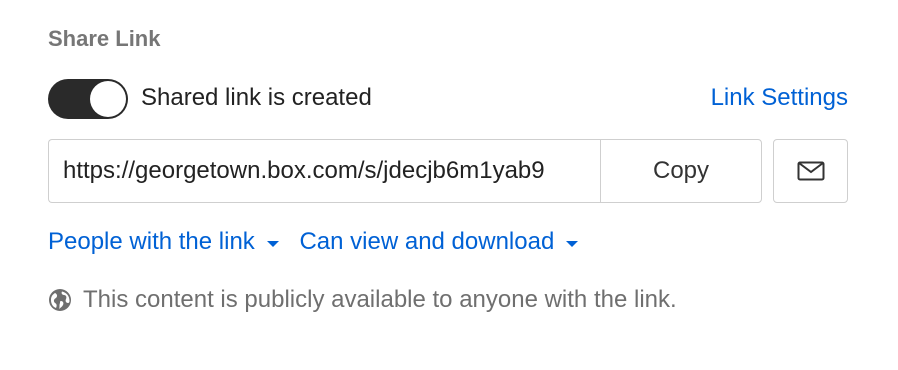 This screenshot has width=898, height=370. Describe the element at coordinates (256, 97) in the screenshot. I see `toggle-label: Shared link is created` at that location.